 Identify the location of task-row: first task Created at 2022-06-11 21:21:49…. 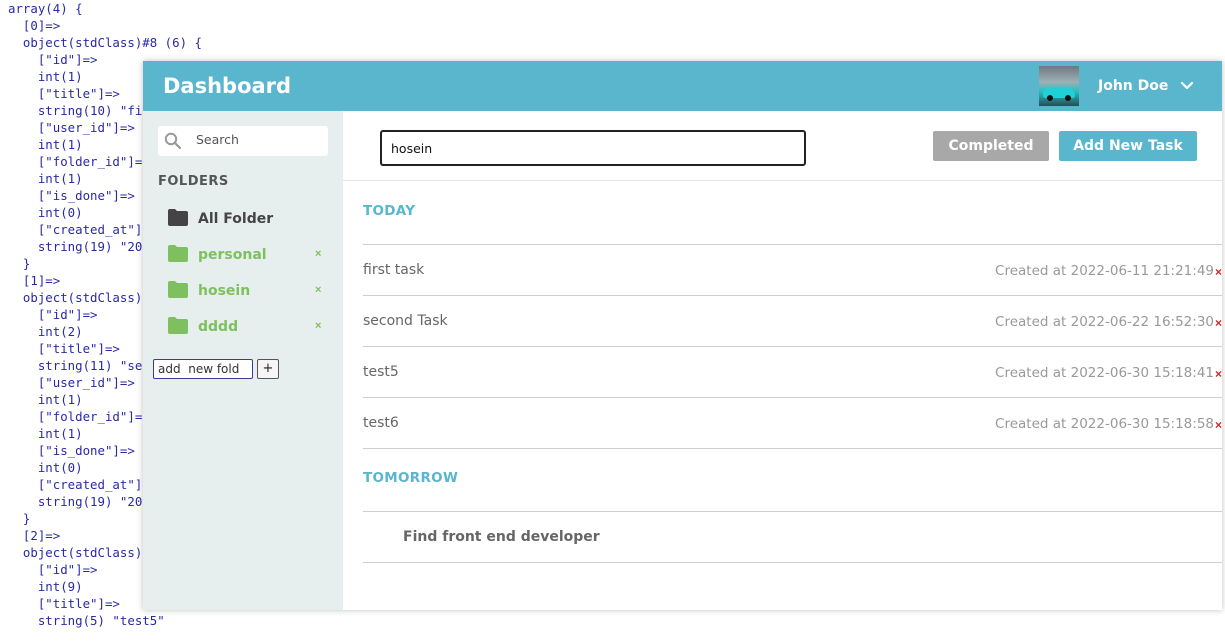
(792, 270).